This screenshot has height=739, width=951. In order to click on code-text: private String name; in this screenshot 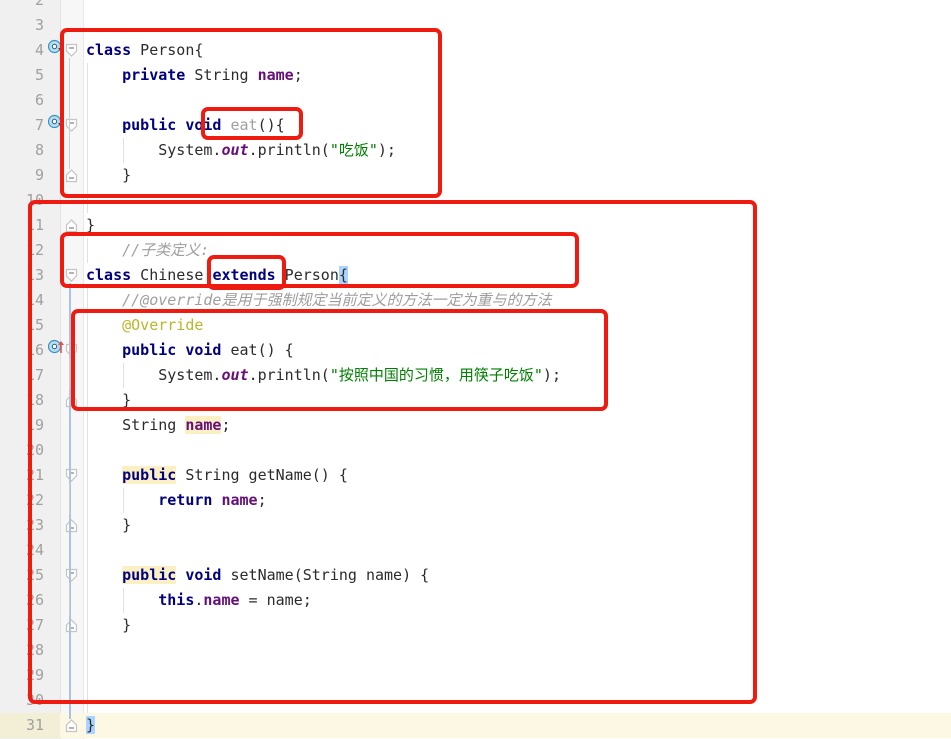, I will do `click(518, 75)`.